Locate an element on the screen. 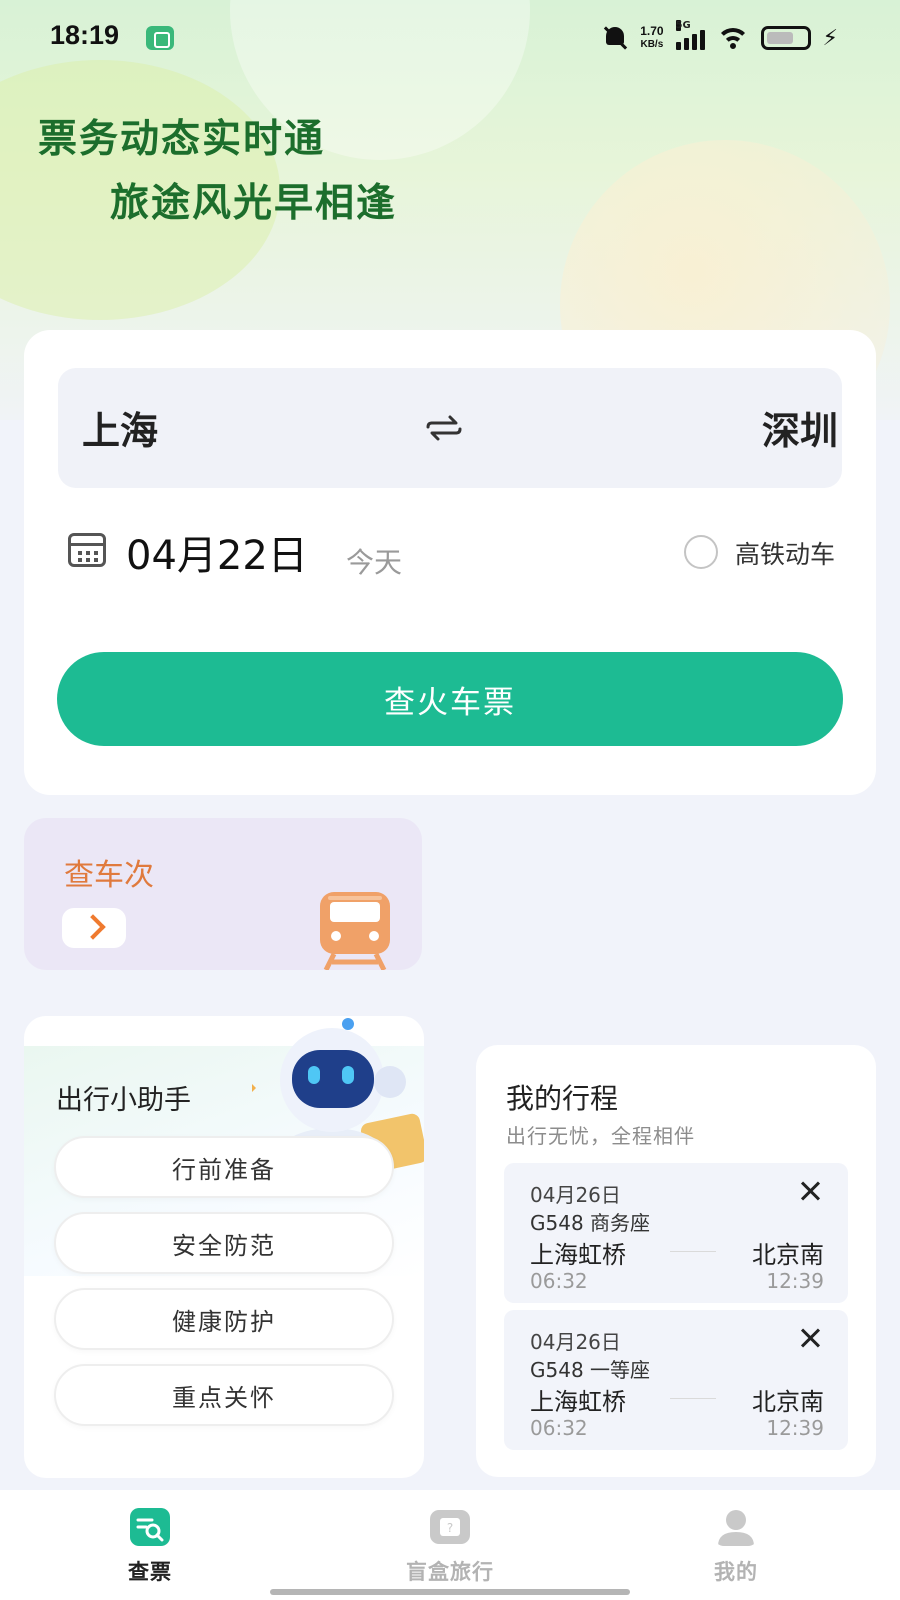 This screenshot has height=1600, width=900. app-notification-icon is located at coordinates (160, 38).